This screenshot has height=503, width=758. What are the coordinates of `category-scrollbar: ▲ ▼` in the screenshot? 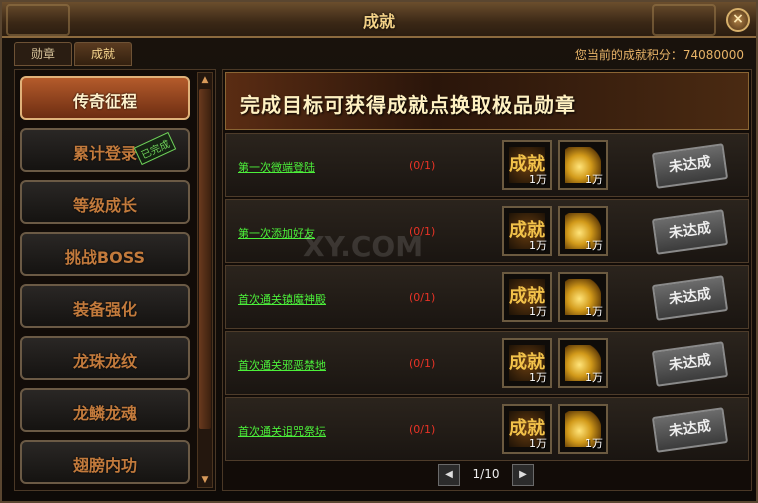 It's located at (205, 280).